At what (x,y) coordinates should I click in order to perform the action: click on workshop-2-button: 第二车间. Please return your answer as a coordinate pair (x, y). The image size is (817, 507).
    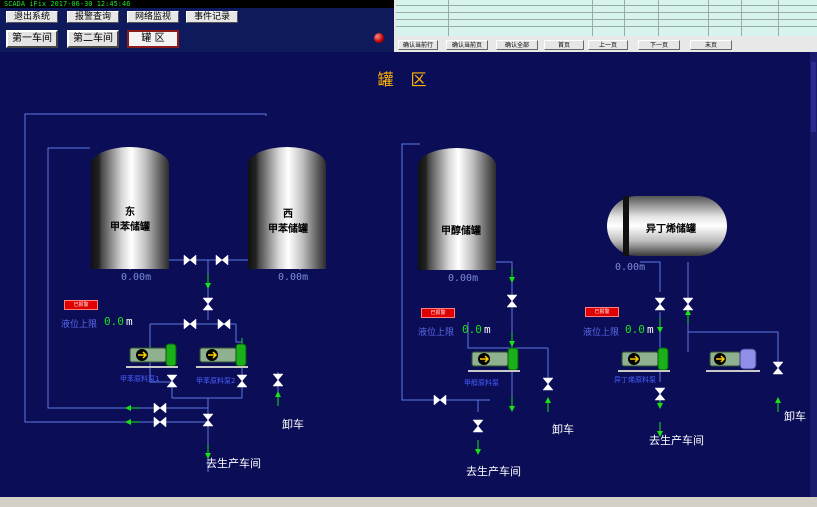
    Looking at the image, I should click on (93, 39).